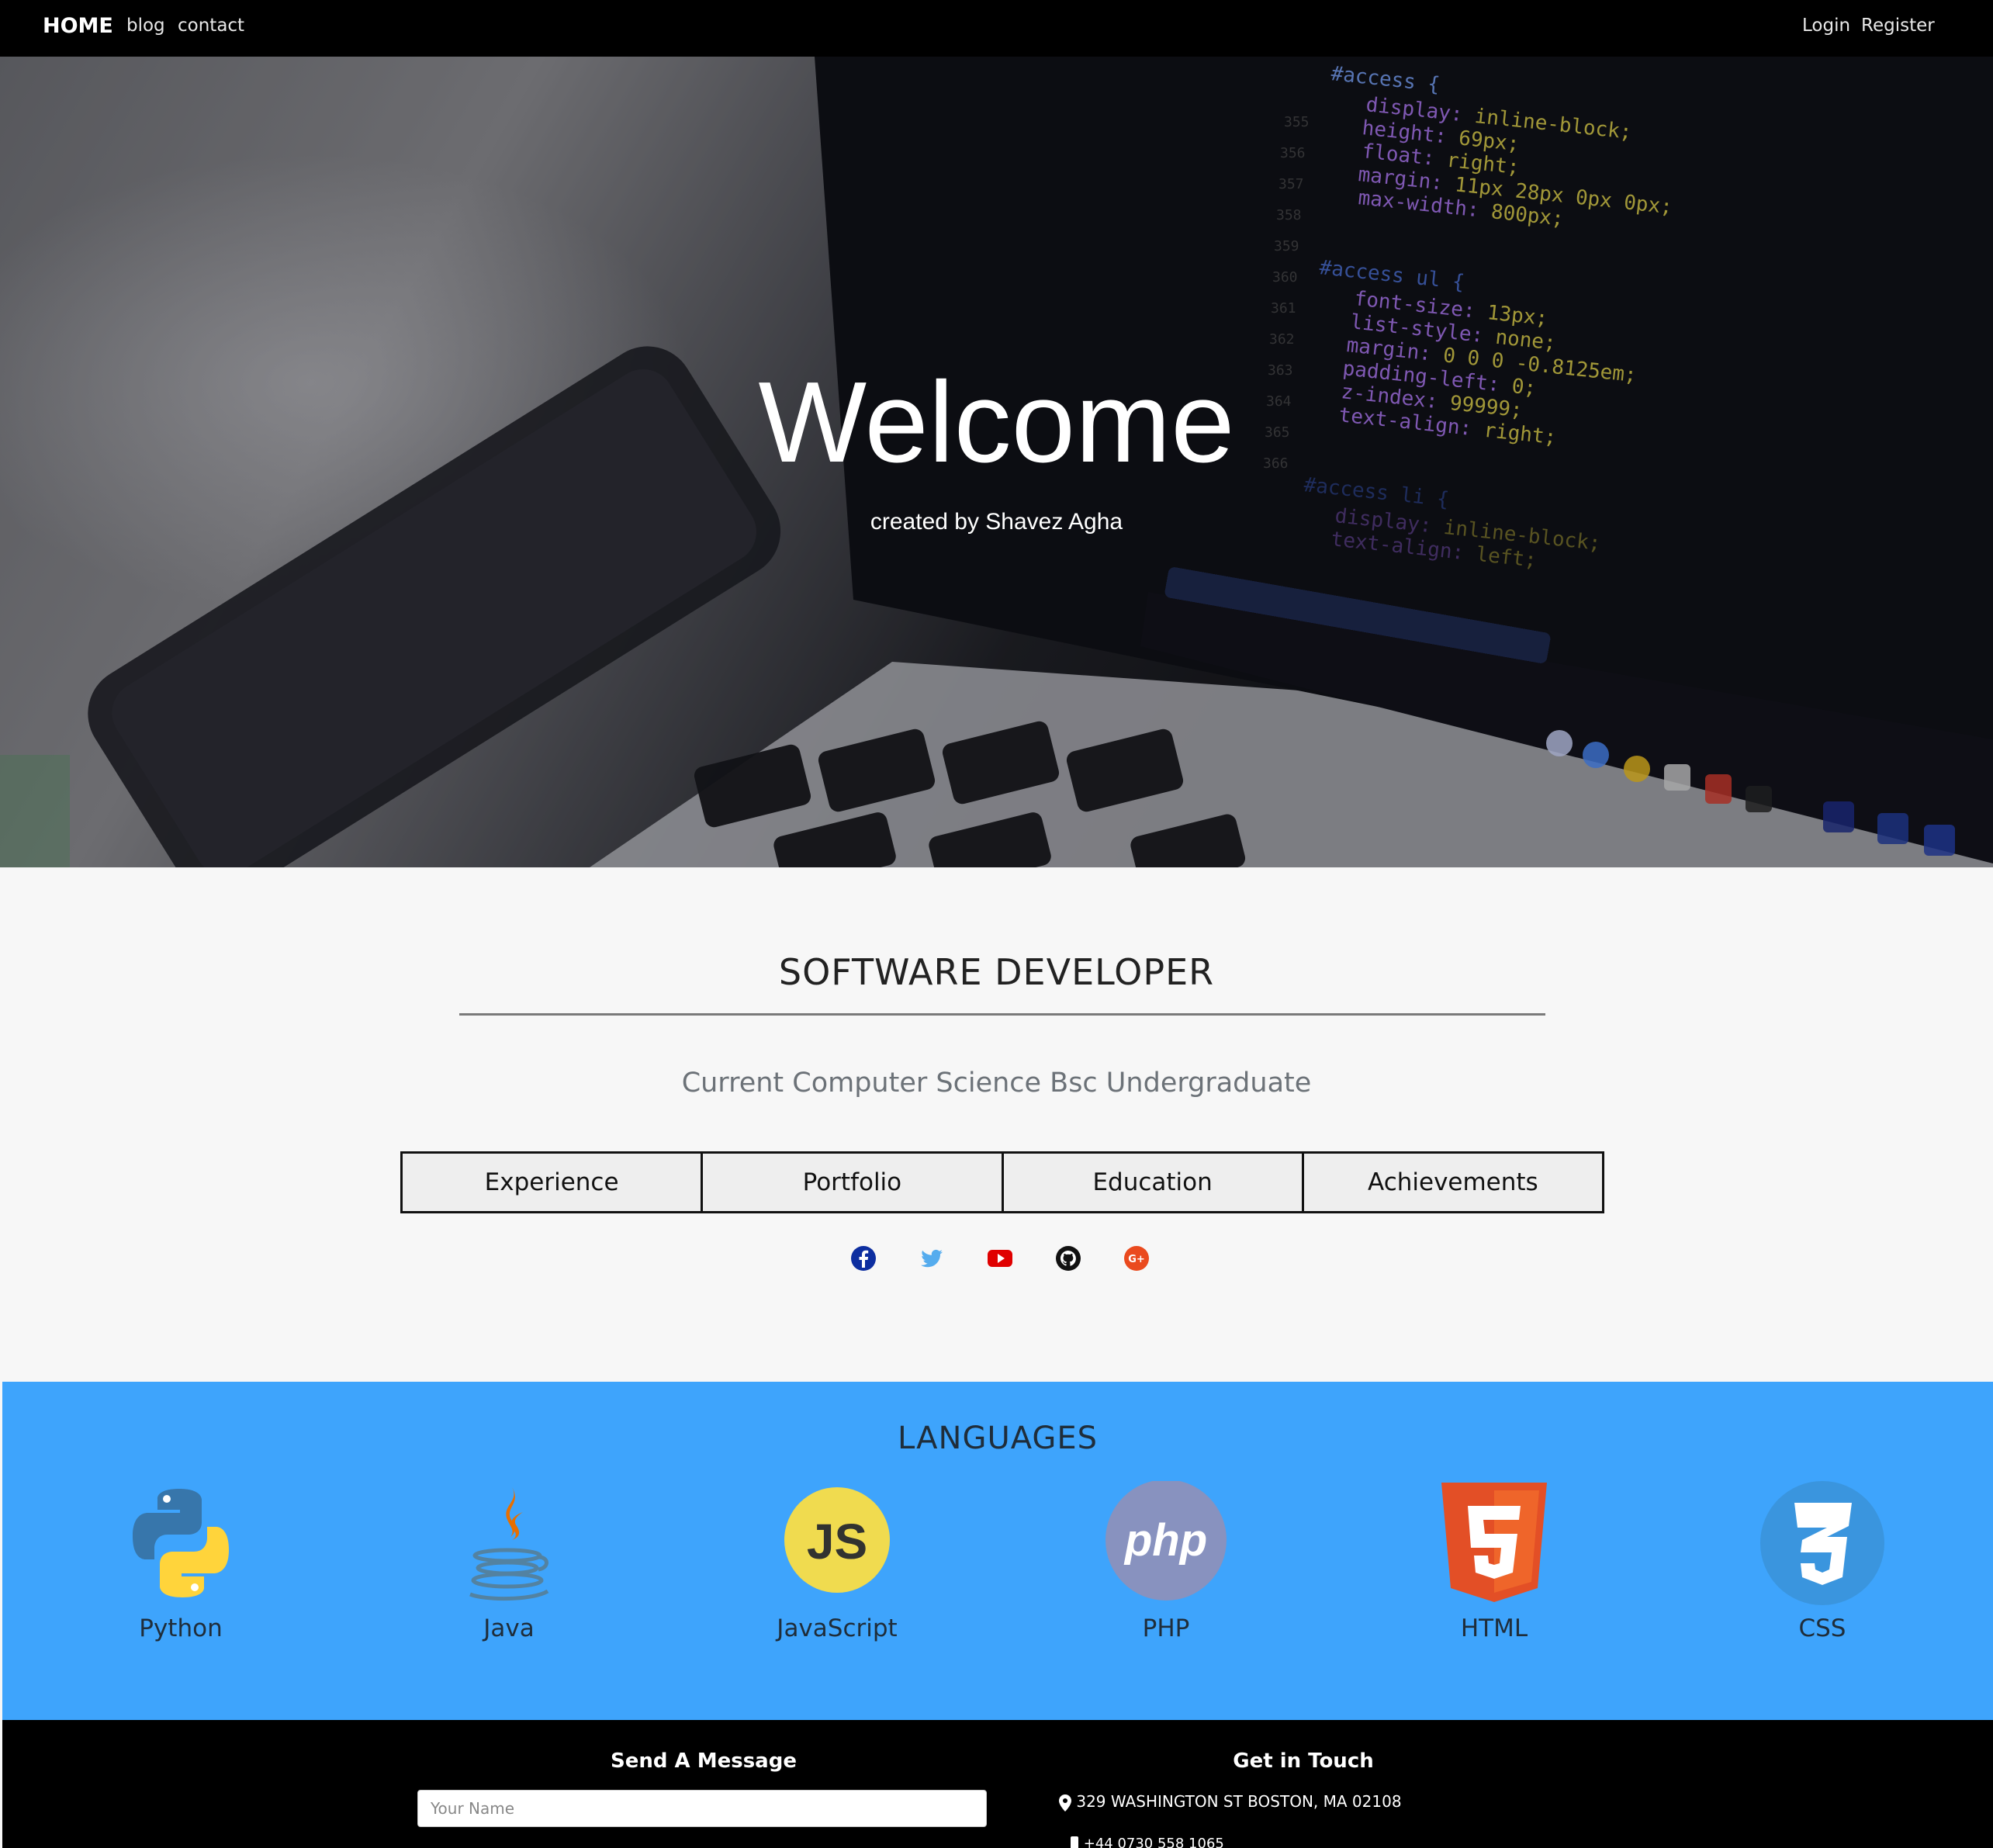 This screenshot has width=1993, height=1848. What do you see at coordinates (1822, 1628) in the screenshot?
I see `language-label: CSS` at bounding box center [1822, 1628].